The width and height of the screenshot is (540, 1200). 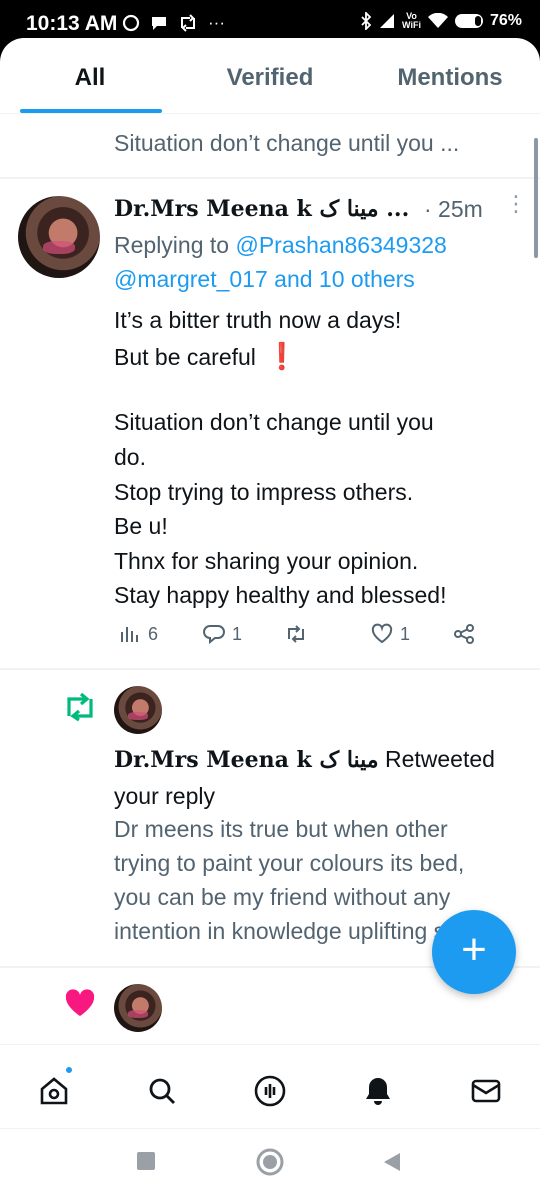 What do you see at coordinates (450, 75) in the screenshot?
I see `tab-mentions: Mentions` at bounding box center [450, 75].